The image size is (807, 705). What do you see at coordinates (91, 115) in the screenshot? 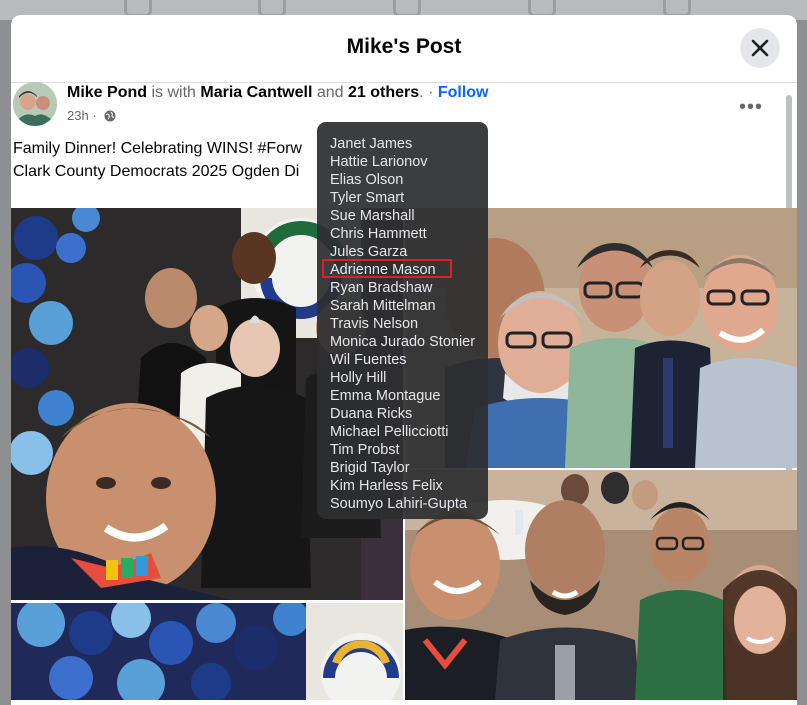
I see `post-meta: 23h ·` at bounding box center [91, 115].